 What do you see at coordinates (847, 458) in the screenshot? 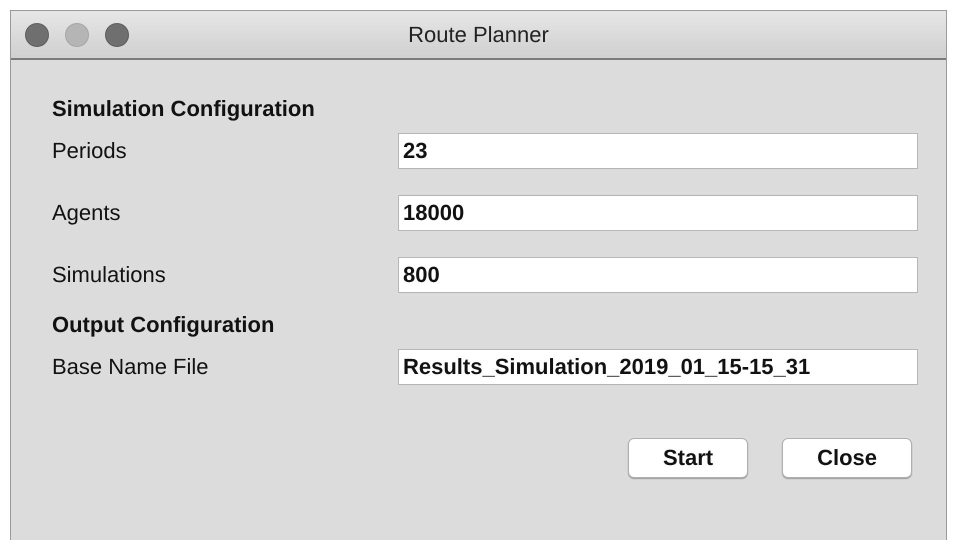
I see `dialog-button: Close` at bounding box center [847, 458].